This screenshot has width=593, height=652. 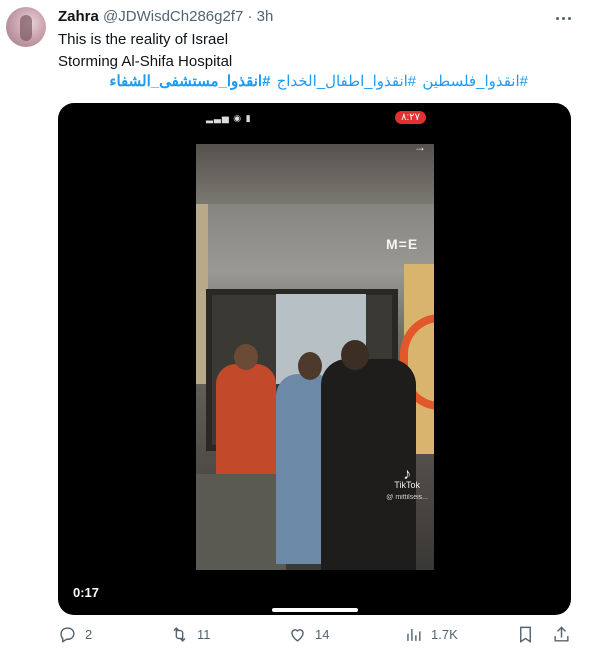 I want to click on tiktok-icon: ♪, so click(x=407, y=474).